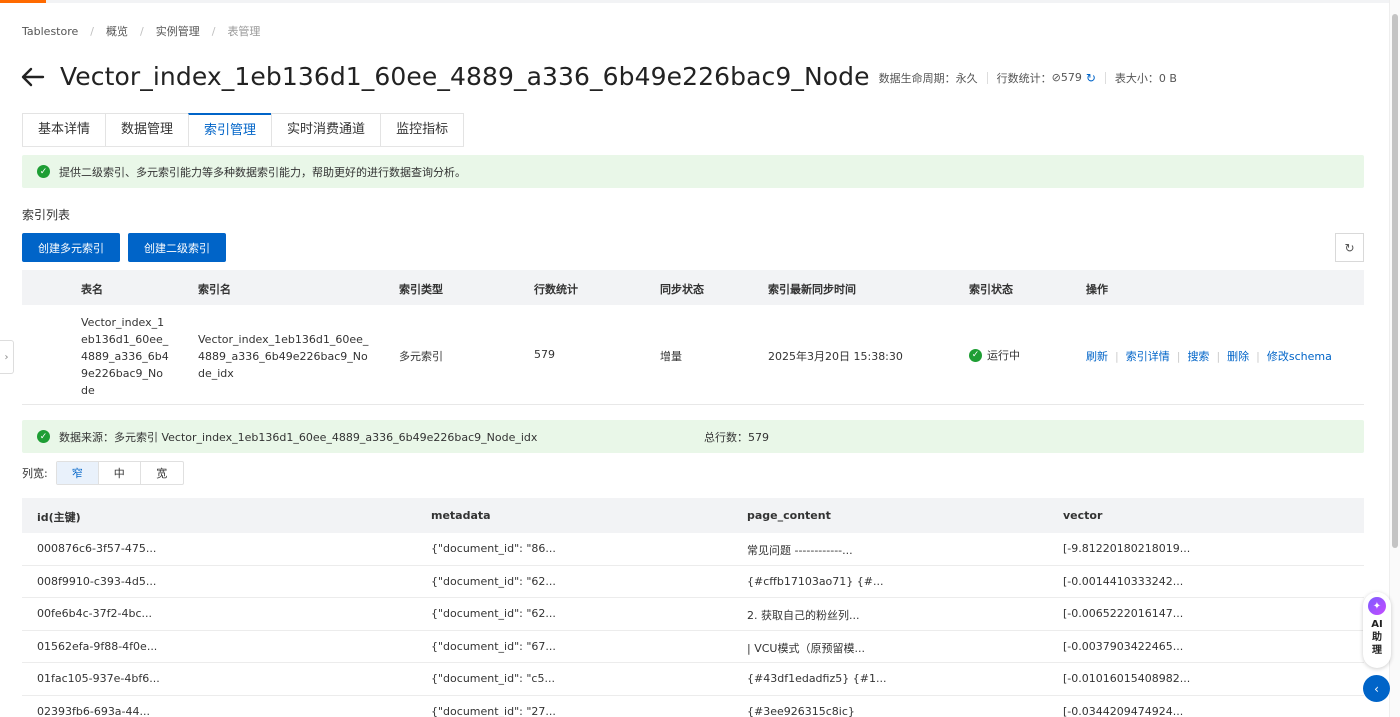 Image resolution: width=1400 pixels, height=717 pixels. What do you see at coordinates (1024, 78) in the screenshot?
I see `row-stats-label: 行数统计：` at bounding box center [1024, 78].